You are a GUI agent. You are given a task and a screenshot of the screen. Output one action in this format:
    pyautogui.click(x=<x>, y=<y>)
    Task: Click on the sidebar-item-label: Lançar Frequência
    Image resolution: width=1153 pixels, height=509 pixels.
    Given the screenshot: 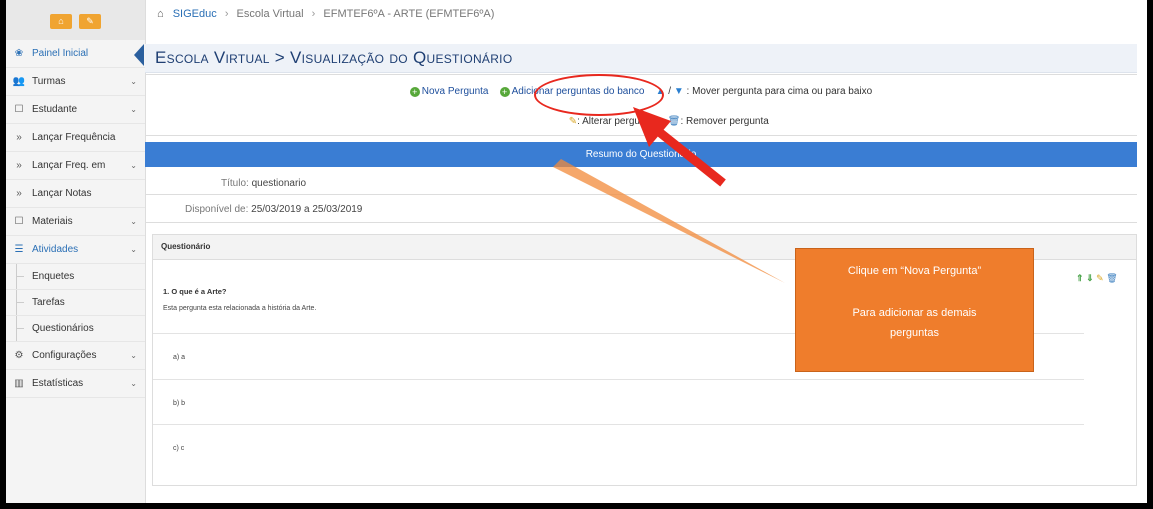 What is the action you would take?
    pyautogui.click(x=74, y=137)
    